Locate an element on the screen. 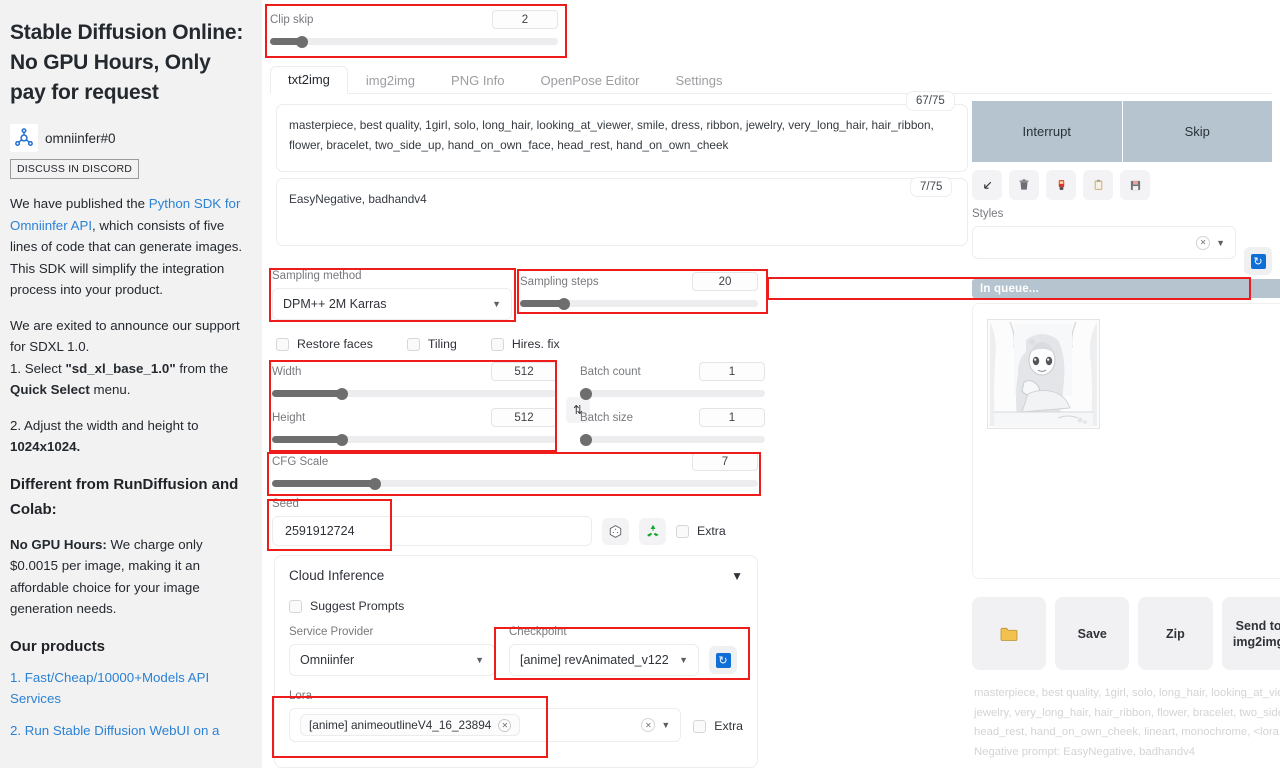 Image resolution: width=1280 pixels, height=768 pixels. recycle-icon is located at coordinates (652, 531).